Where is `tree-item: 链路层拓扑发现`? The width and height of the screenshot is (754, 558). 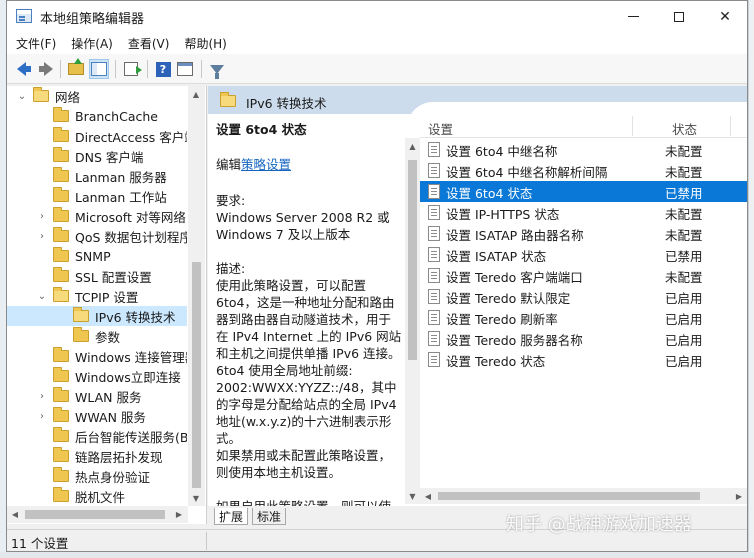 tree-item: 链路层拓扑发现 is located at coordinates (97, 456).